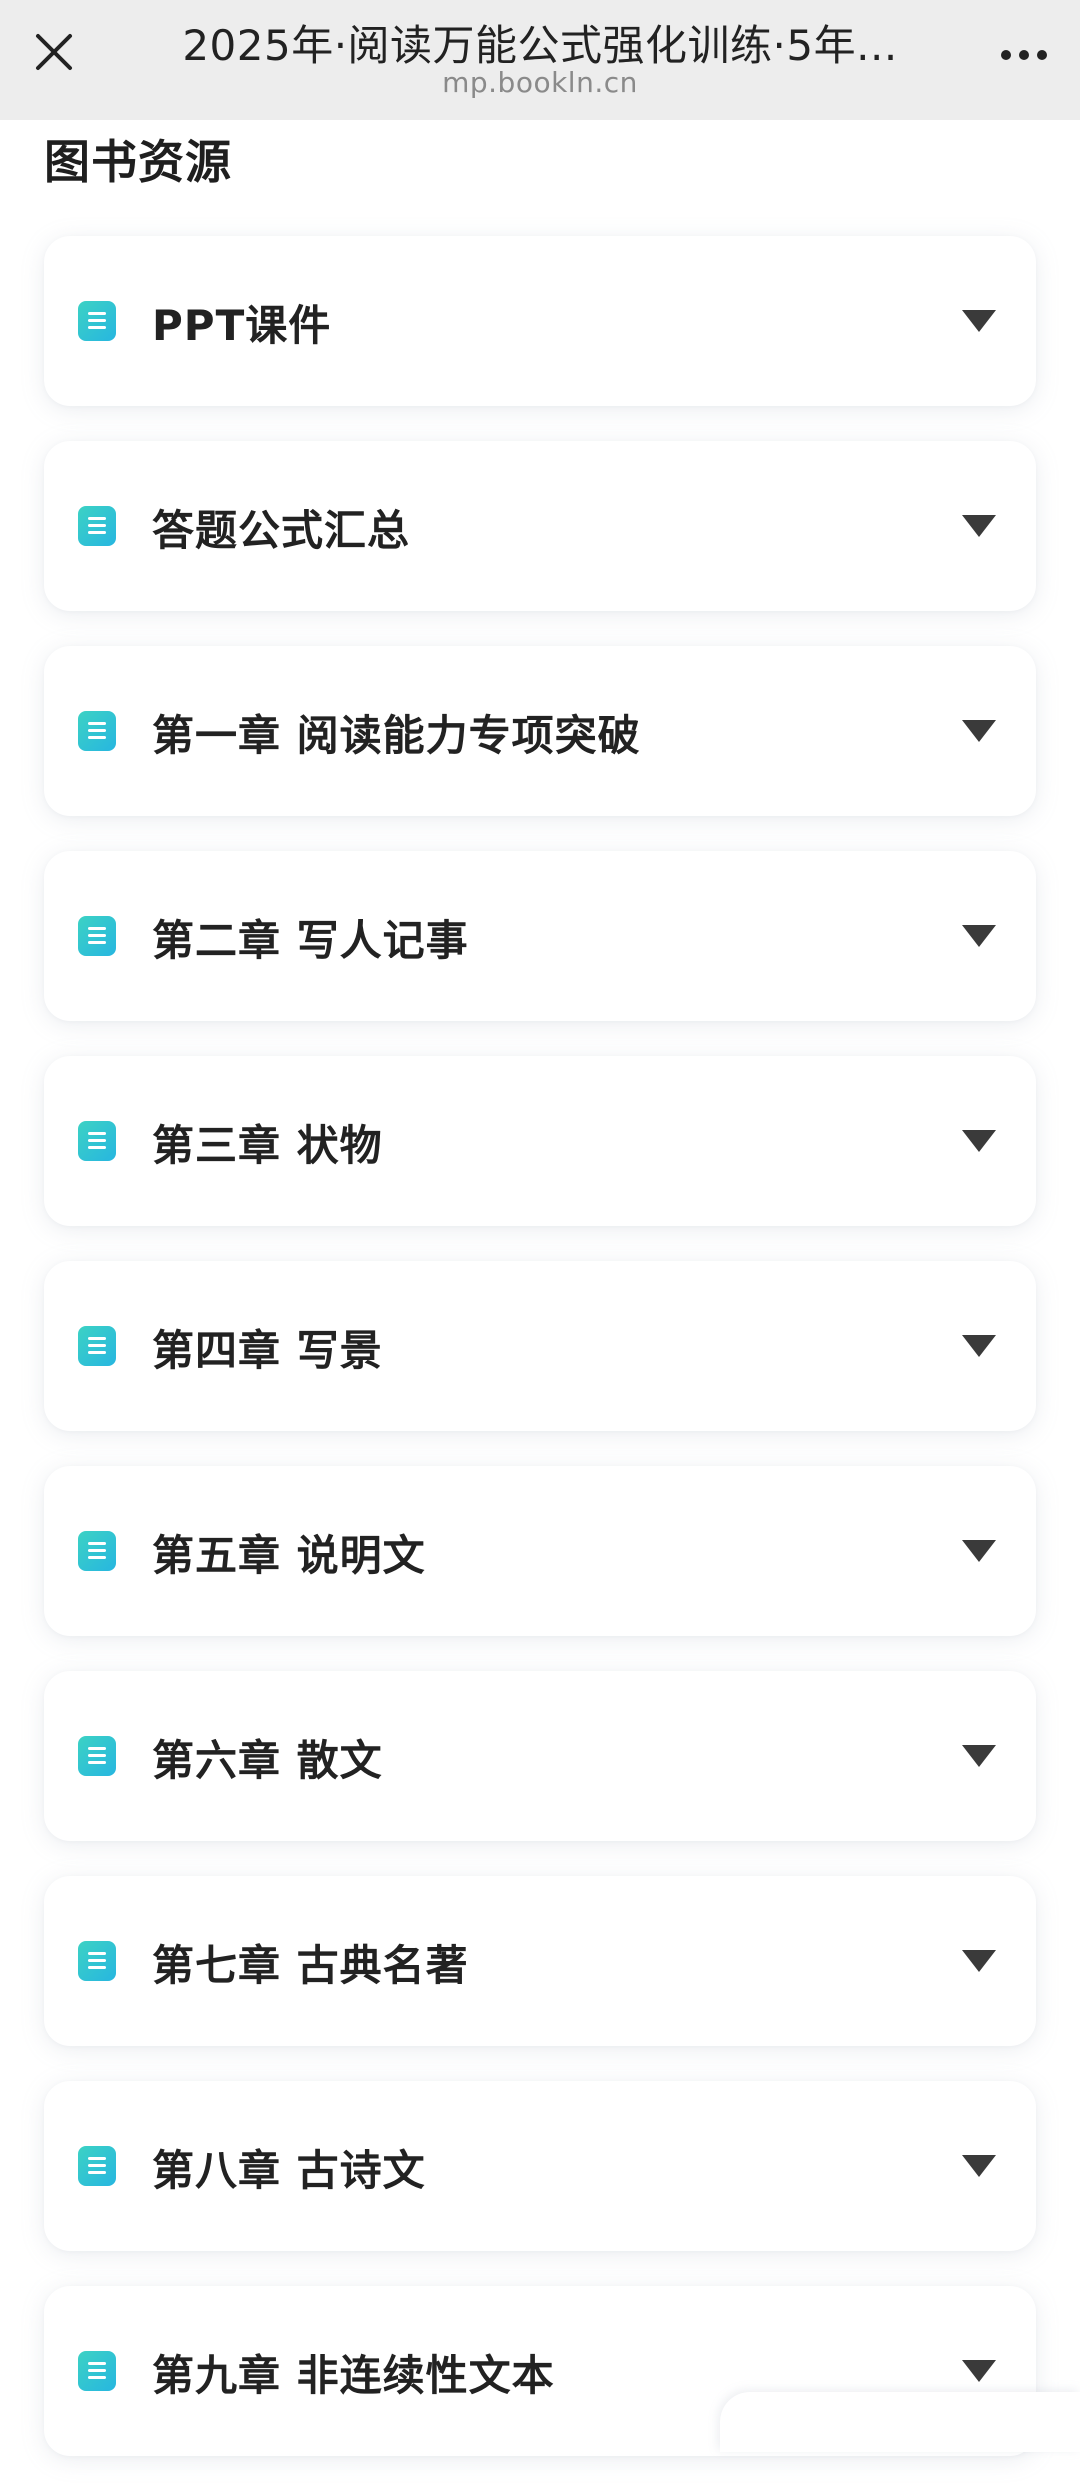 Image resolution: width=1080 pixels, height=2491 pixels. I want to click on top-bar: 2025年·阅读万能公式强化训练·5年... mp.bookln.cn, so click(540, 60).